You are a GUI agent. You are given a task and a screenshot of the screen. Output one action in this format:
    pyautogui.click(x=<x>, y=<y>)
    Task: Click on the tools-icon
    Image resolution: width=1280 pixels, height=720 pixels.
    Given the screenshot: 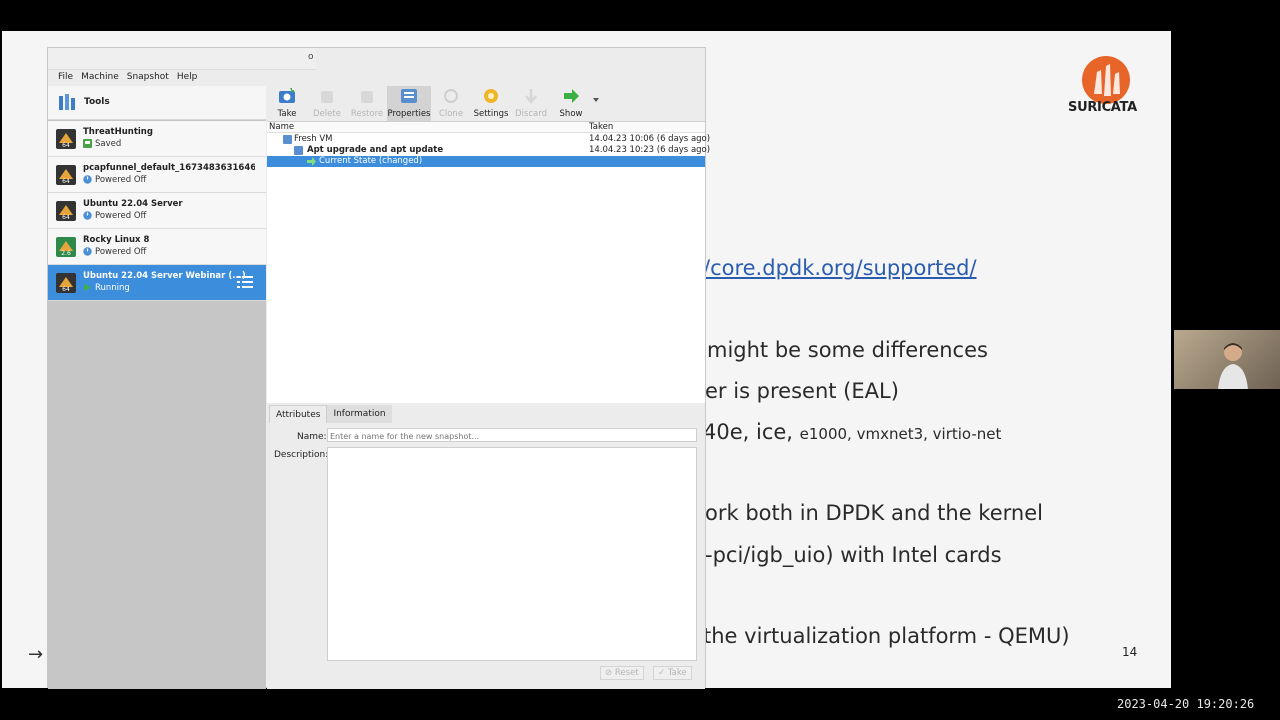 What is the action you would take?
    pyautogui.click(x=67, y=102)
    